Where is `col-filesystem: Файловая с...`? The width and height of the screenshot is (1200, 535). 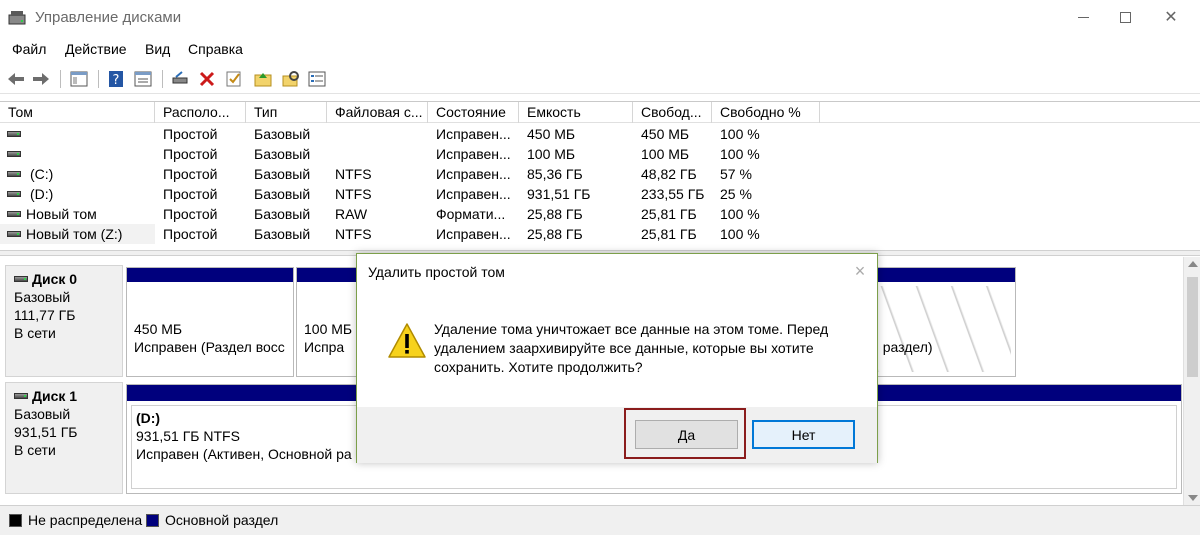
col-filesystem: Файловая с... is located at coordinates (377, 112).